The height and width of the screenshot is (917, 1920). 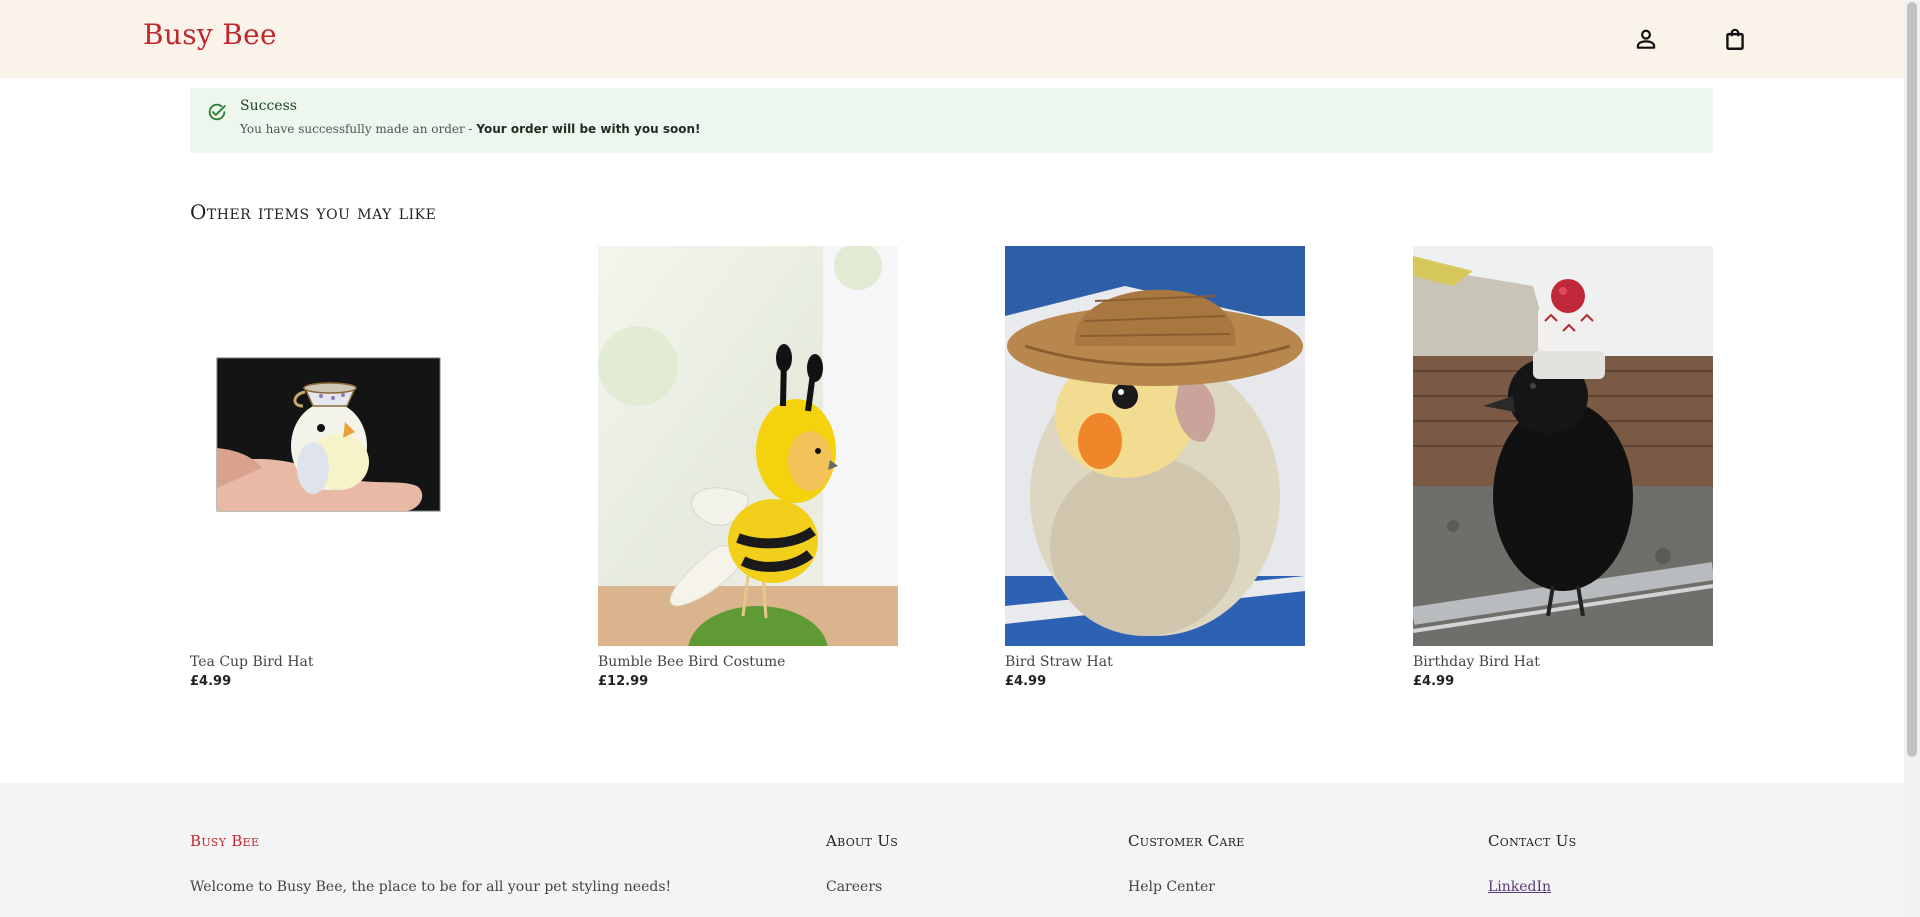 What do you see at coordinates (340, 446) in the screenshot?
I see `product-image-teacup` at bounding box center [340, 446].